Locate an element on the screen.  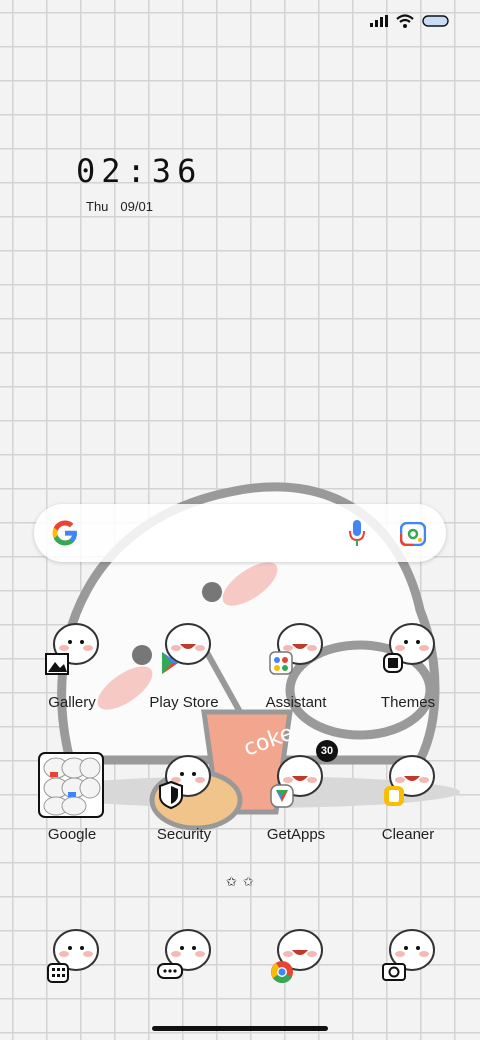
app-getapps: 30 GetApps is located at coordinates (296, 802).